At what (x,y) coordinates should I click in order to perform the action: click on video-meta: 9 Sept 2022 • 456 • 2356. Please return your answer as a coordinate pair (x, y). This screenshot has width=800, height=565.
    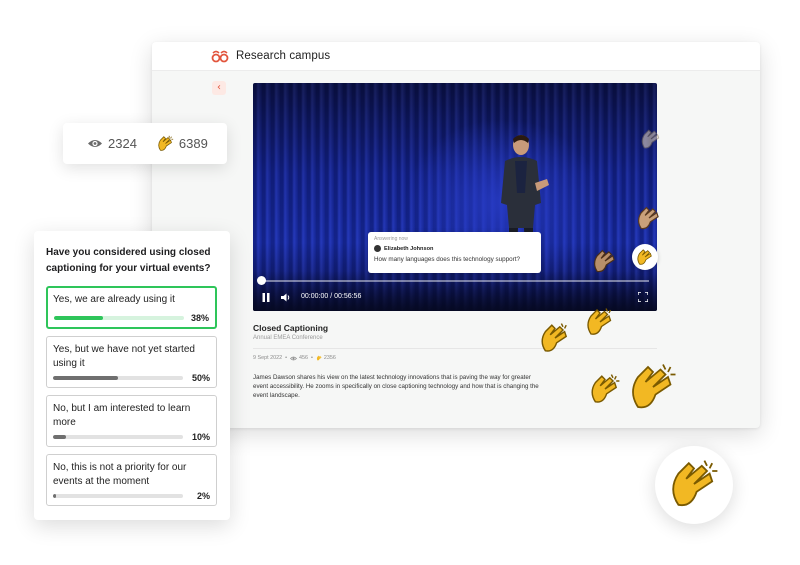
    Looking at the image, I should click on (296, 358).